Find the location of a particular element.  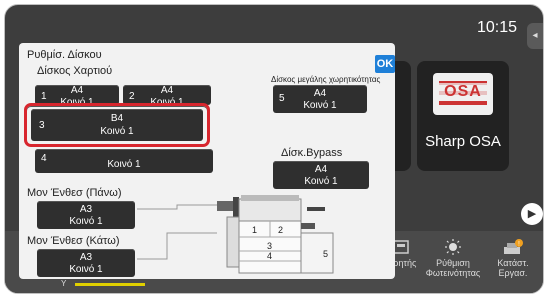

diagram-tray-1: 1 is located at coordinates (254, 230).